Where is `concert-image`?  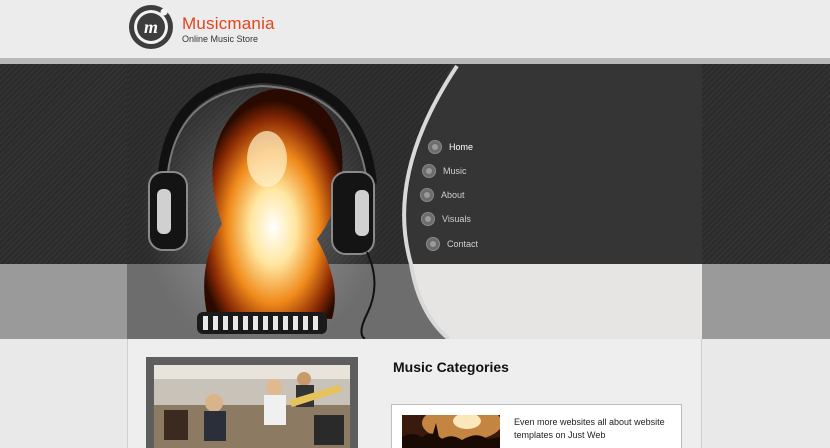 concert-image is located at coordinates (451, 431).